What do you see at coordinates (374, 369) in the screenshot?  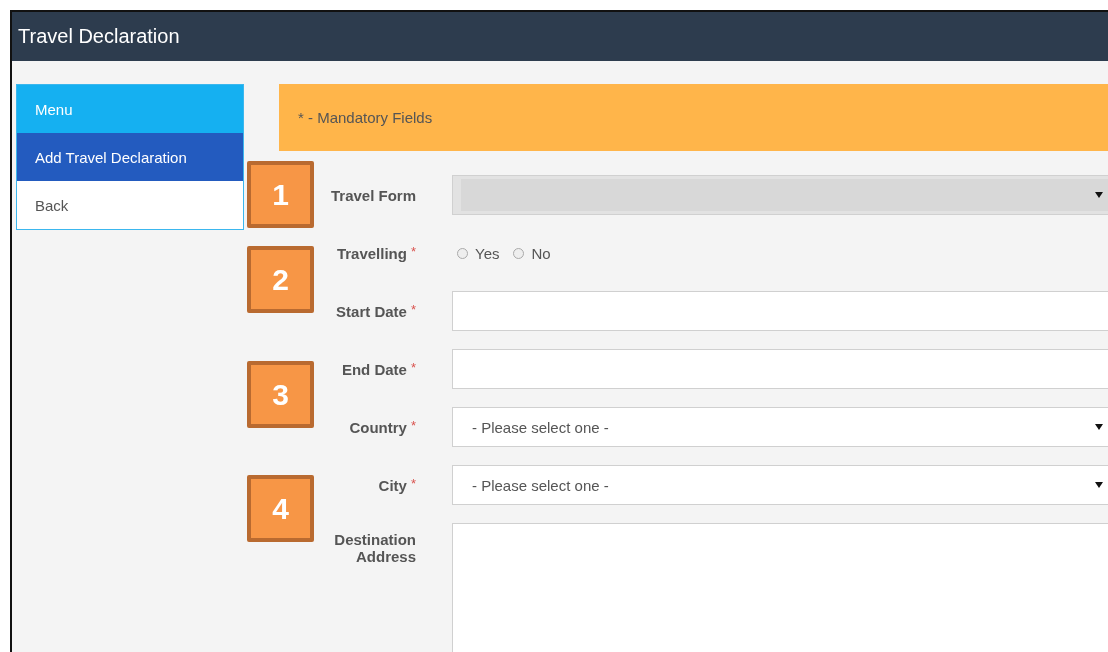 I see `field-label: End Date` at bounding box center [374, 369].